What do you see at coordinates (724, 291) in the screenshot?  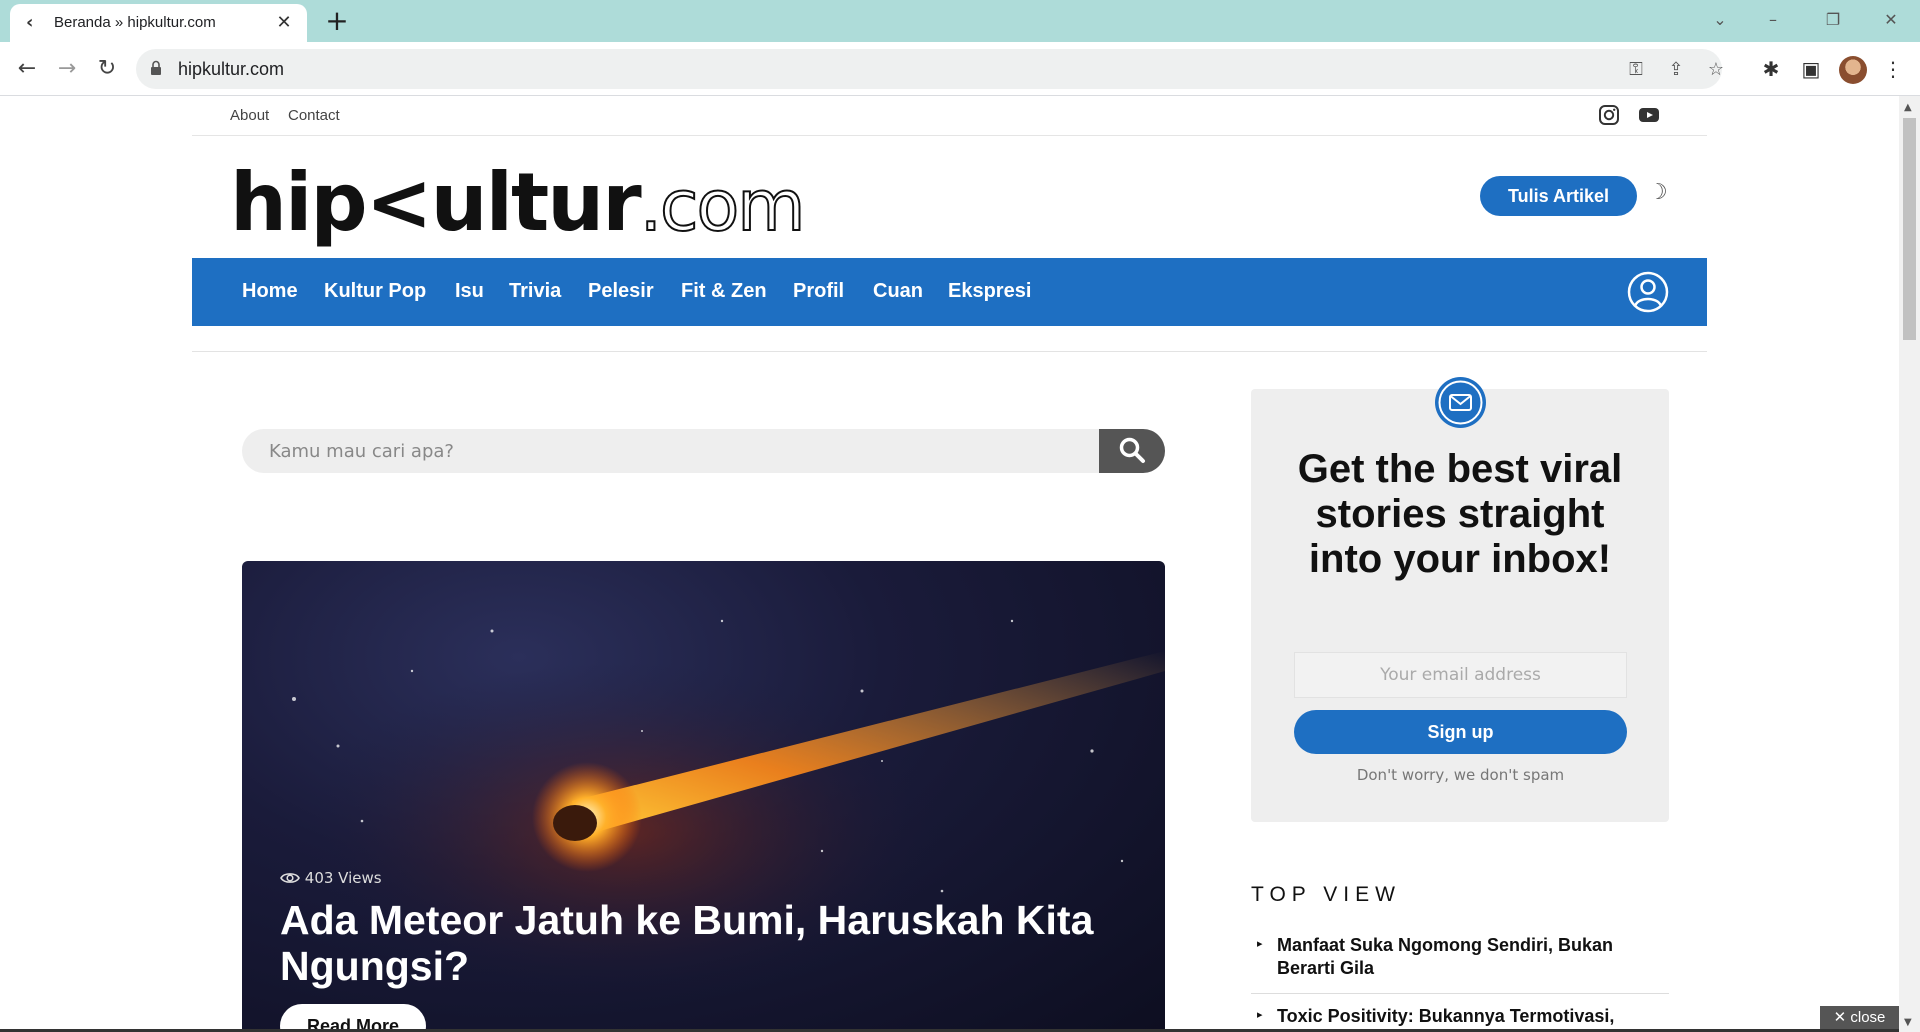 I see `nav-fit-zen: Fit & Zen` at bounding box center [724, 291].